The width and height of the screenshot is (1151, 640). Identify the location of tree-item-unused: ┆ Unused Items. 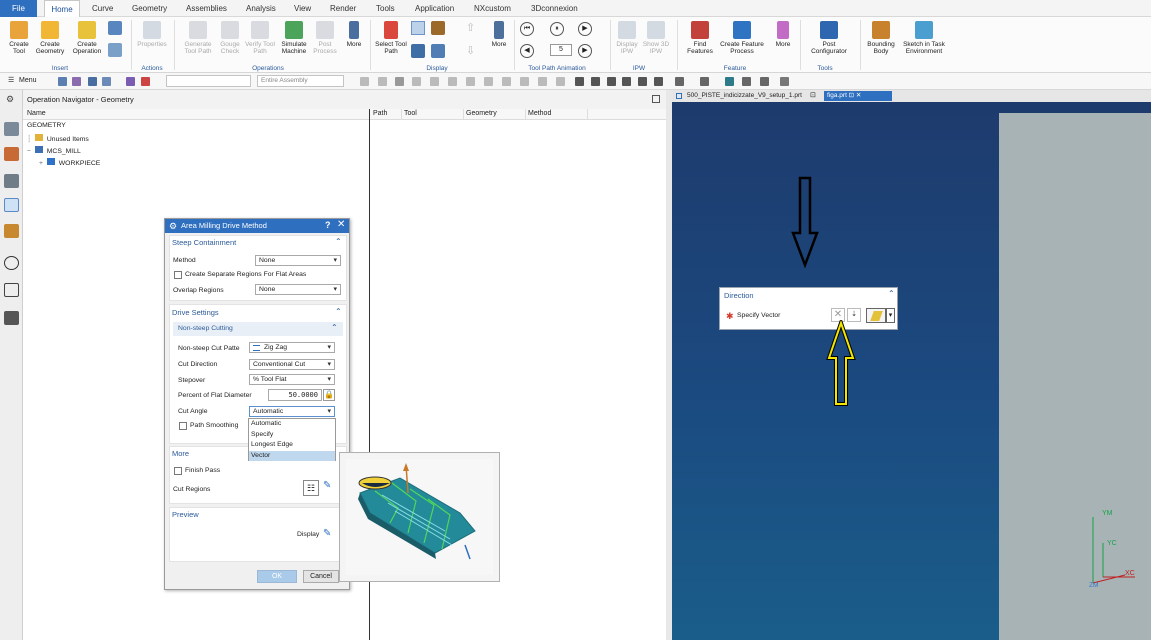
(58, 138).